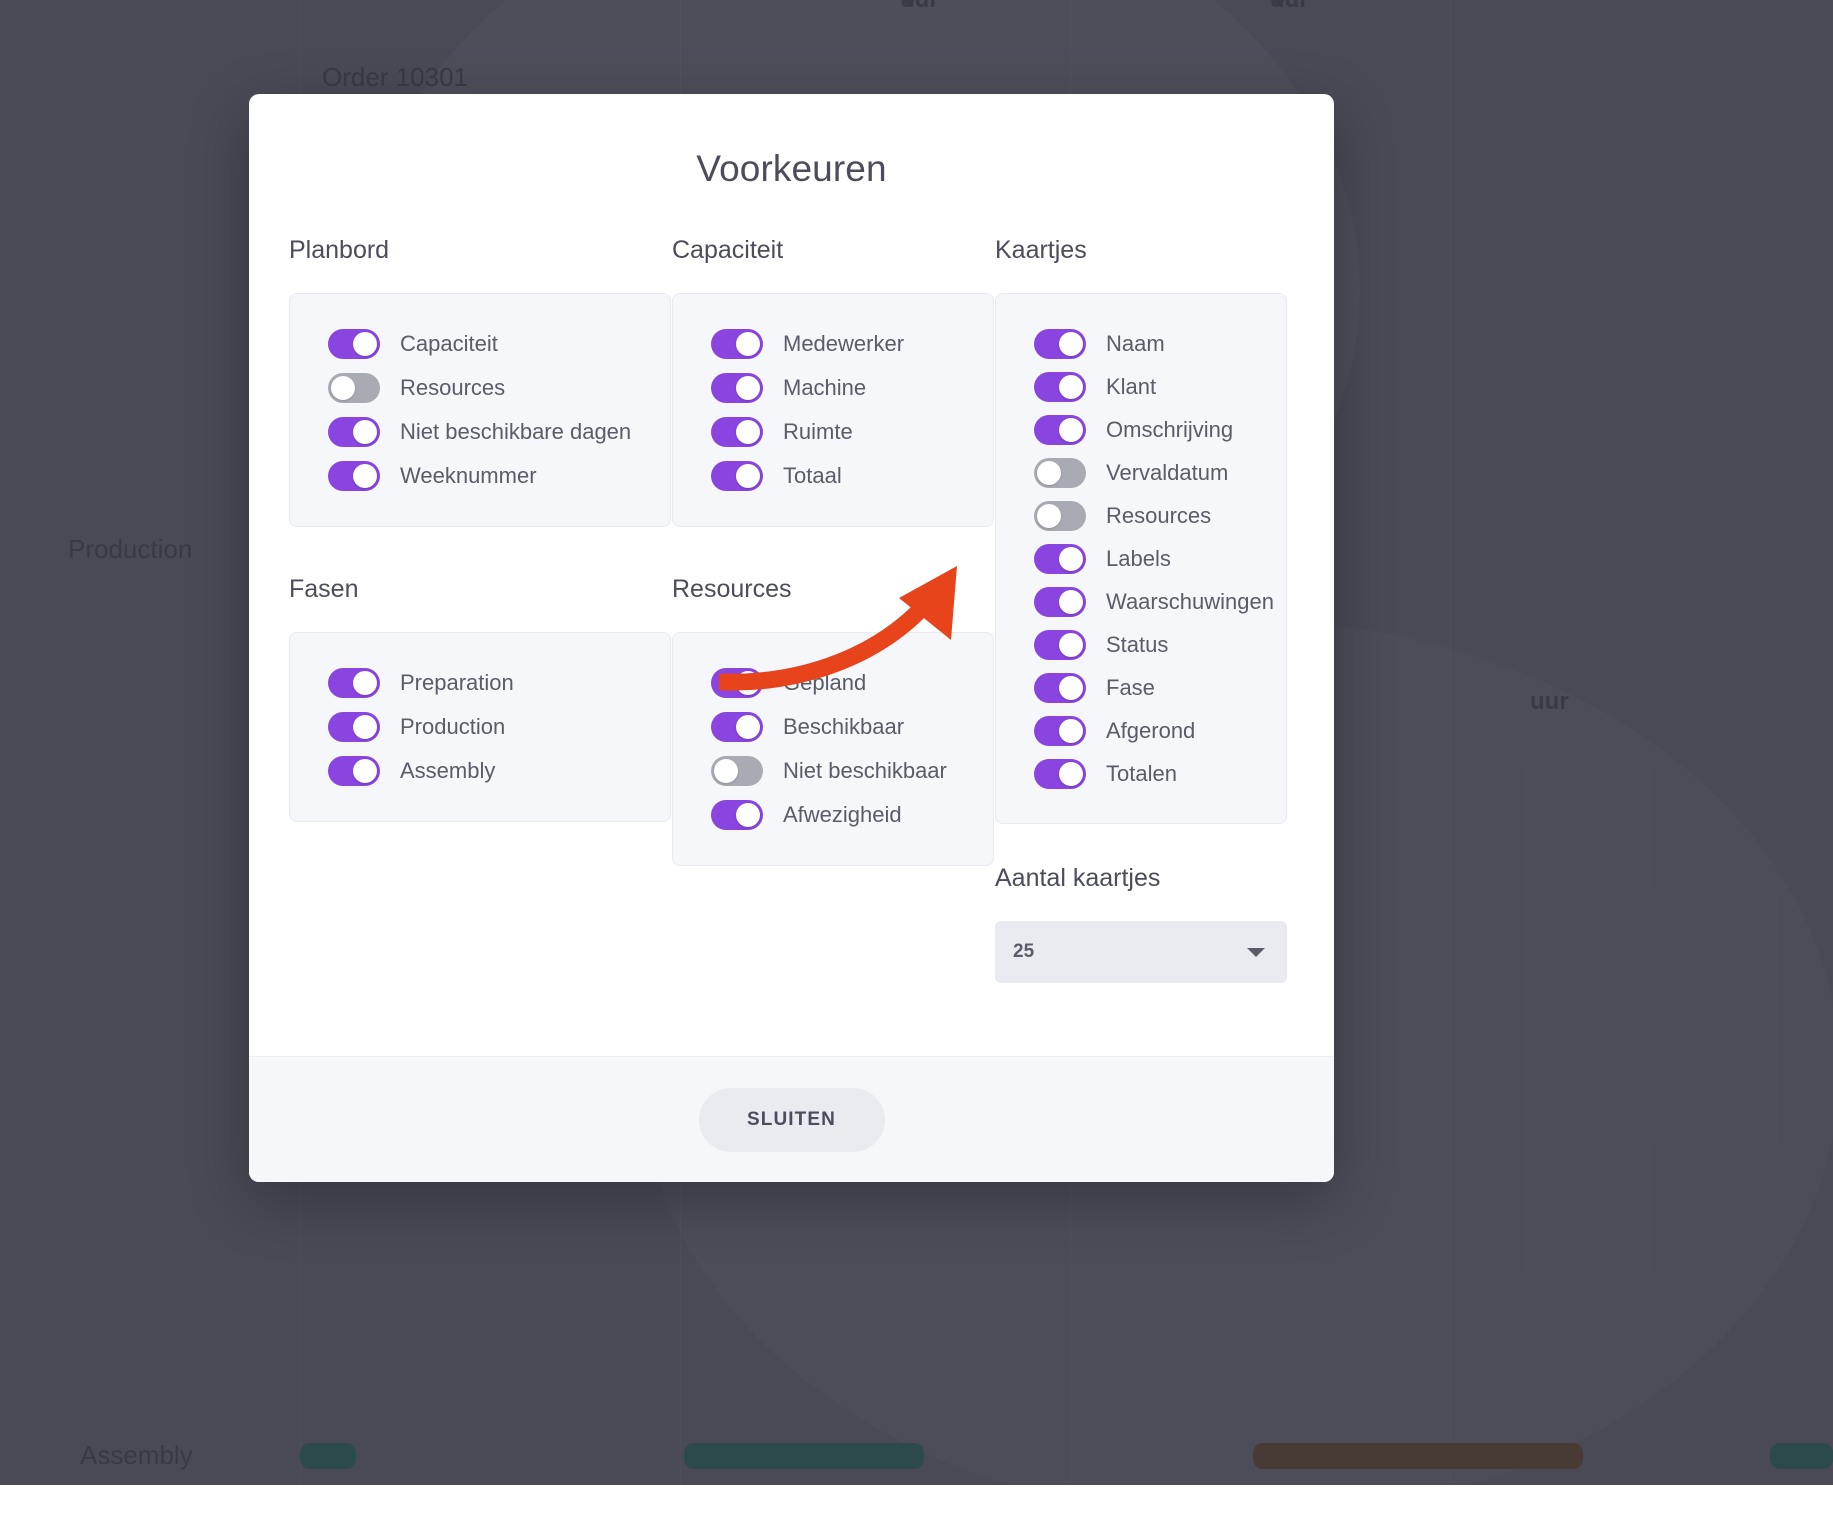 The width and height of the screenshot is (1833, 1520). Describe the element at coordinates (842, 683) in the screenshot. I see `toggle-row: Gepland` at that location.